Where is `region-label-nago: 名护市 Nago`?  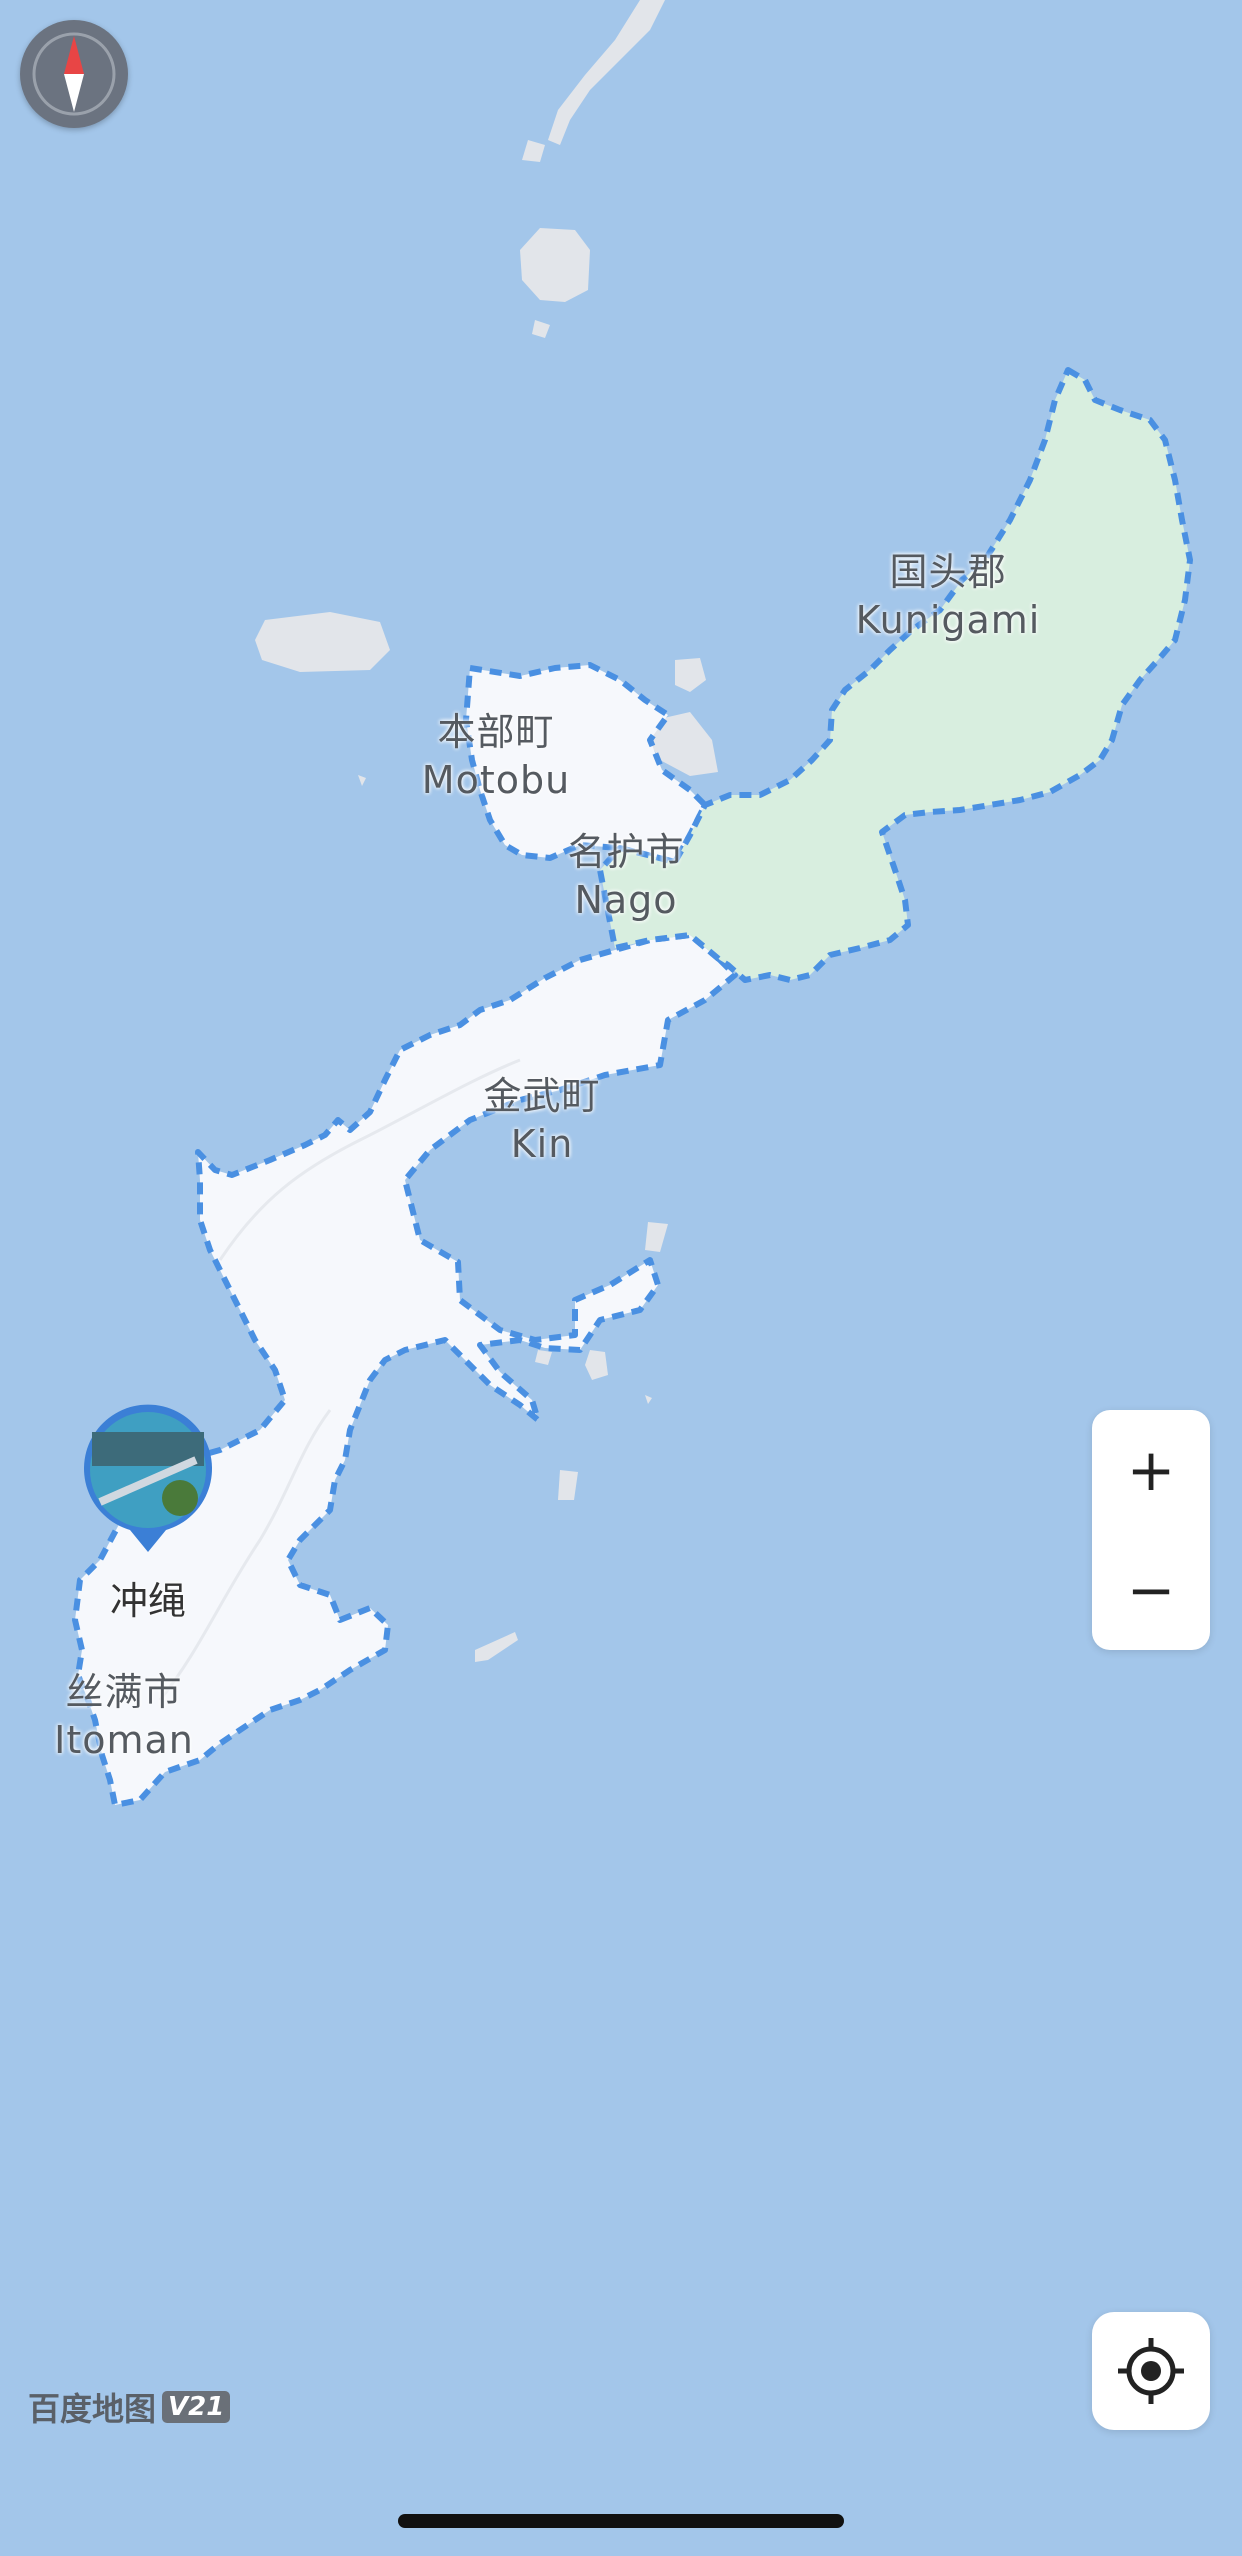 region-label-nago: 名护市 Nago is located at coordinates (626, 876).